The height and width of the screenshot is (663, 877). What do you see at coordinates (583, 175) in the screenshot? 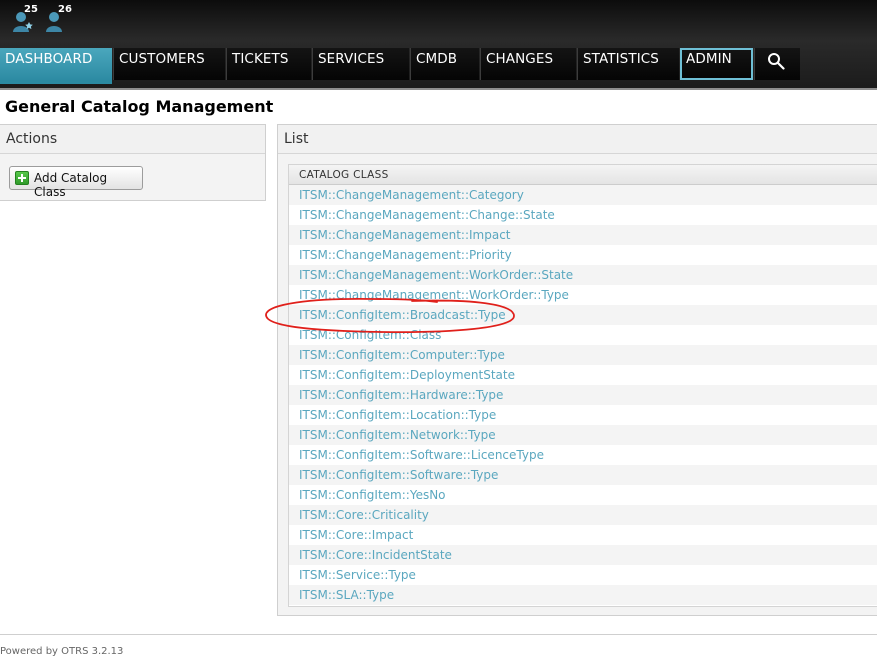
I see `column-header-catalog-class: CATALOG CLASS` at bounding box center [583, 175].